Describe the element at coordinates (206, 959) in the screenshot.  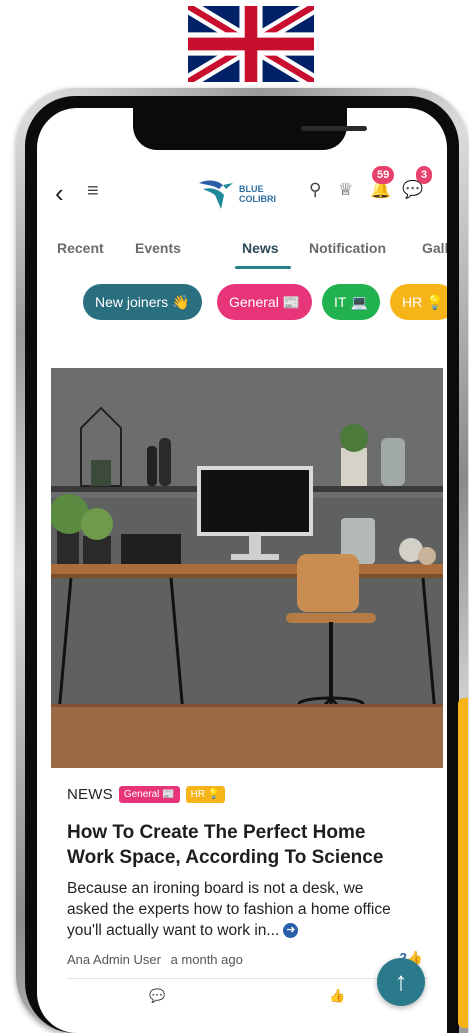
I see `post-time: a month ago` at that location.